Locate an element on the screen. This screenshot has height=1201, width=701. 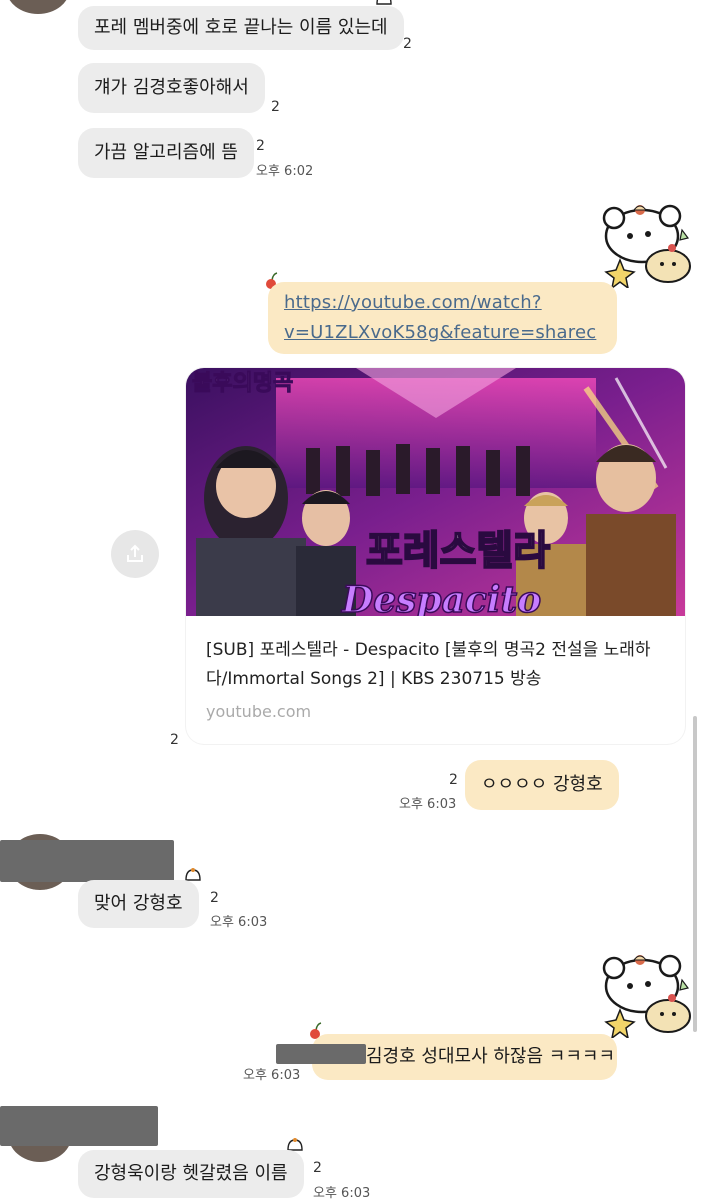
message-bubble: 맞어 강형호 is located at coordinates (138, 904).